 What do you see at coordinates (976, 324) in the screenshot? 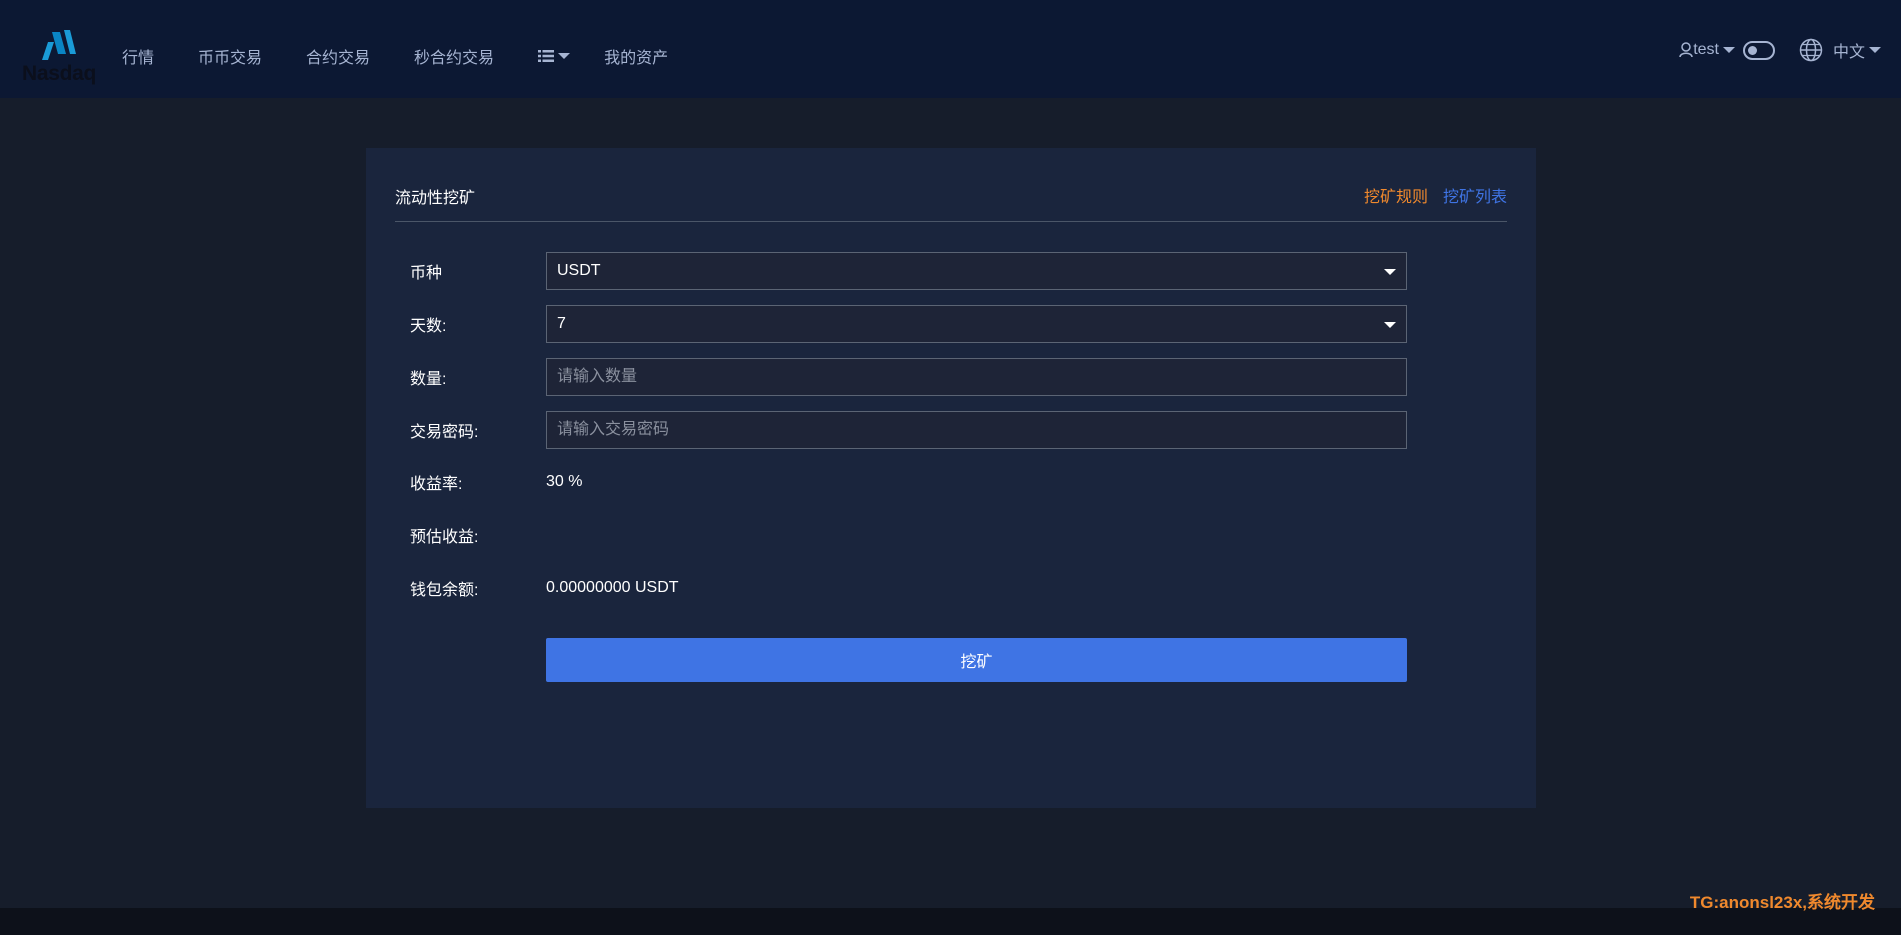
I see `days-select: 7` at bounding box center [976, 324].